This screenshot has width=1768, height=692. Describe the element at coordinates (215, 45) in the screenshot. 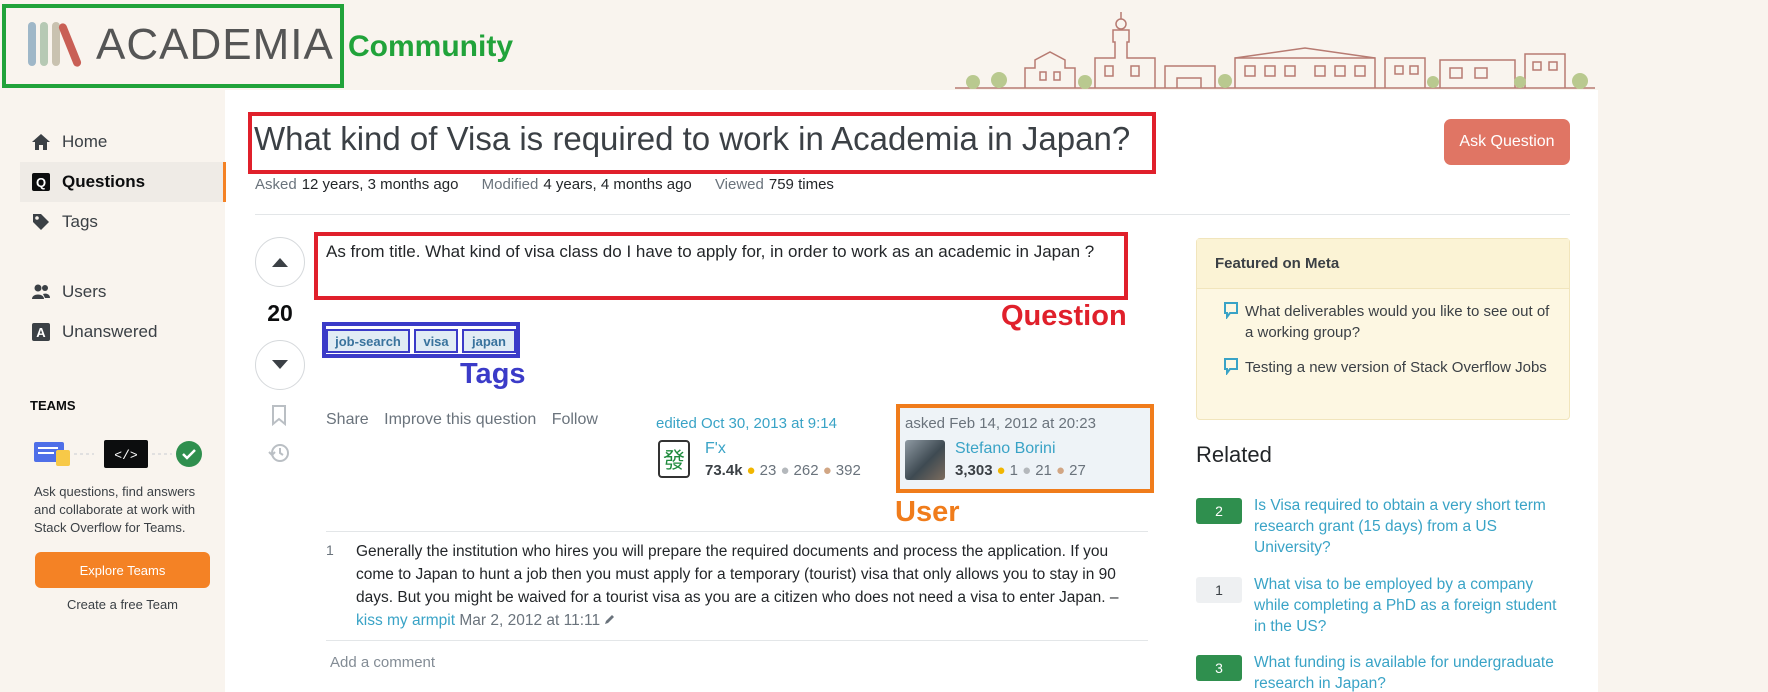

I see `site-logo-text: ACADEMIA` at that location.